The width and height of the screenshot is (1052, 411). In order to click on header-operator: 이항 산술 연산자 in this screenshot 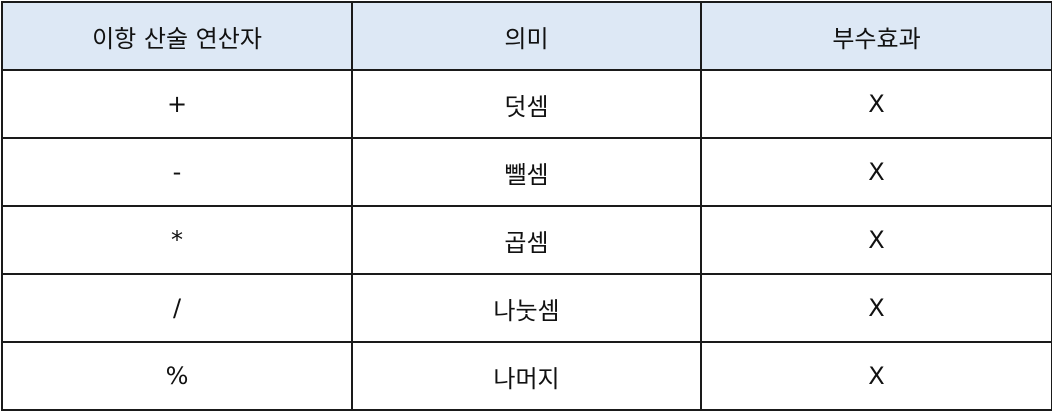, I will do `click(177, 36)`.